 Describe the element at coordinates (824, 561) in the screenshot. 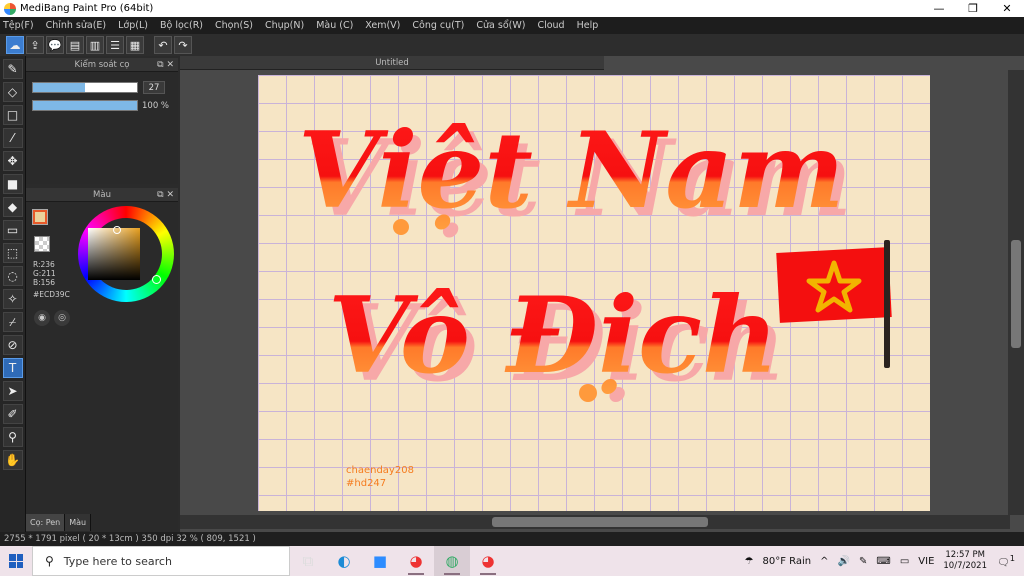

I see `tray-expand-icon: ^` at that location.